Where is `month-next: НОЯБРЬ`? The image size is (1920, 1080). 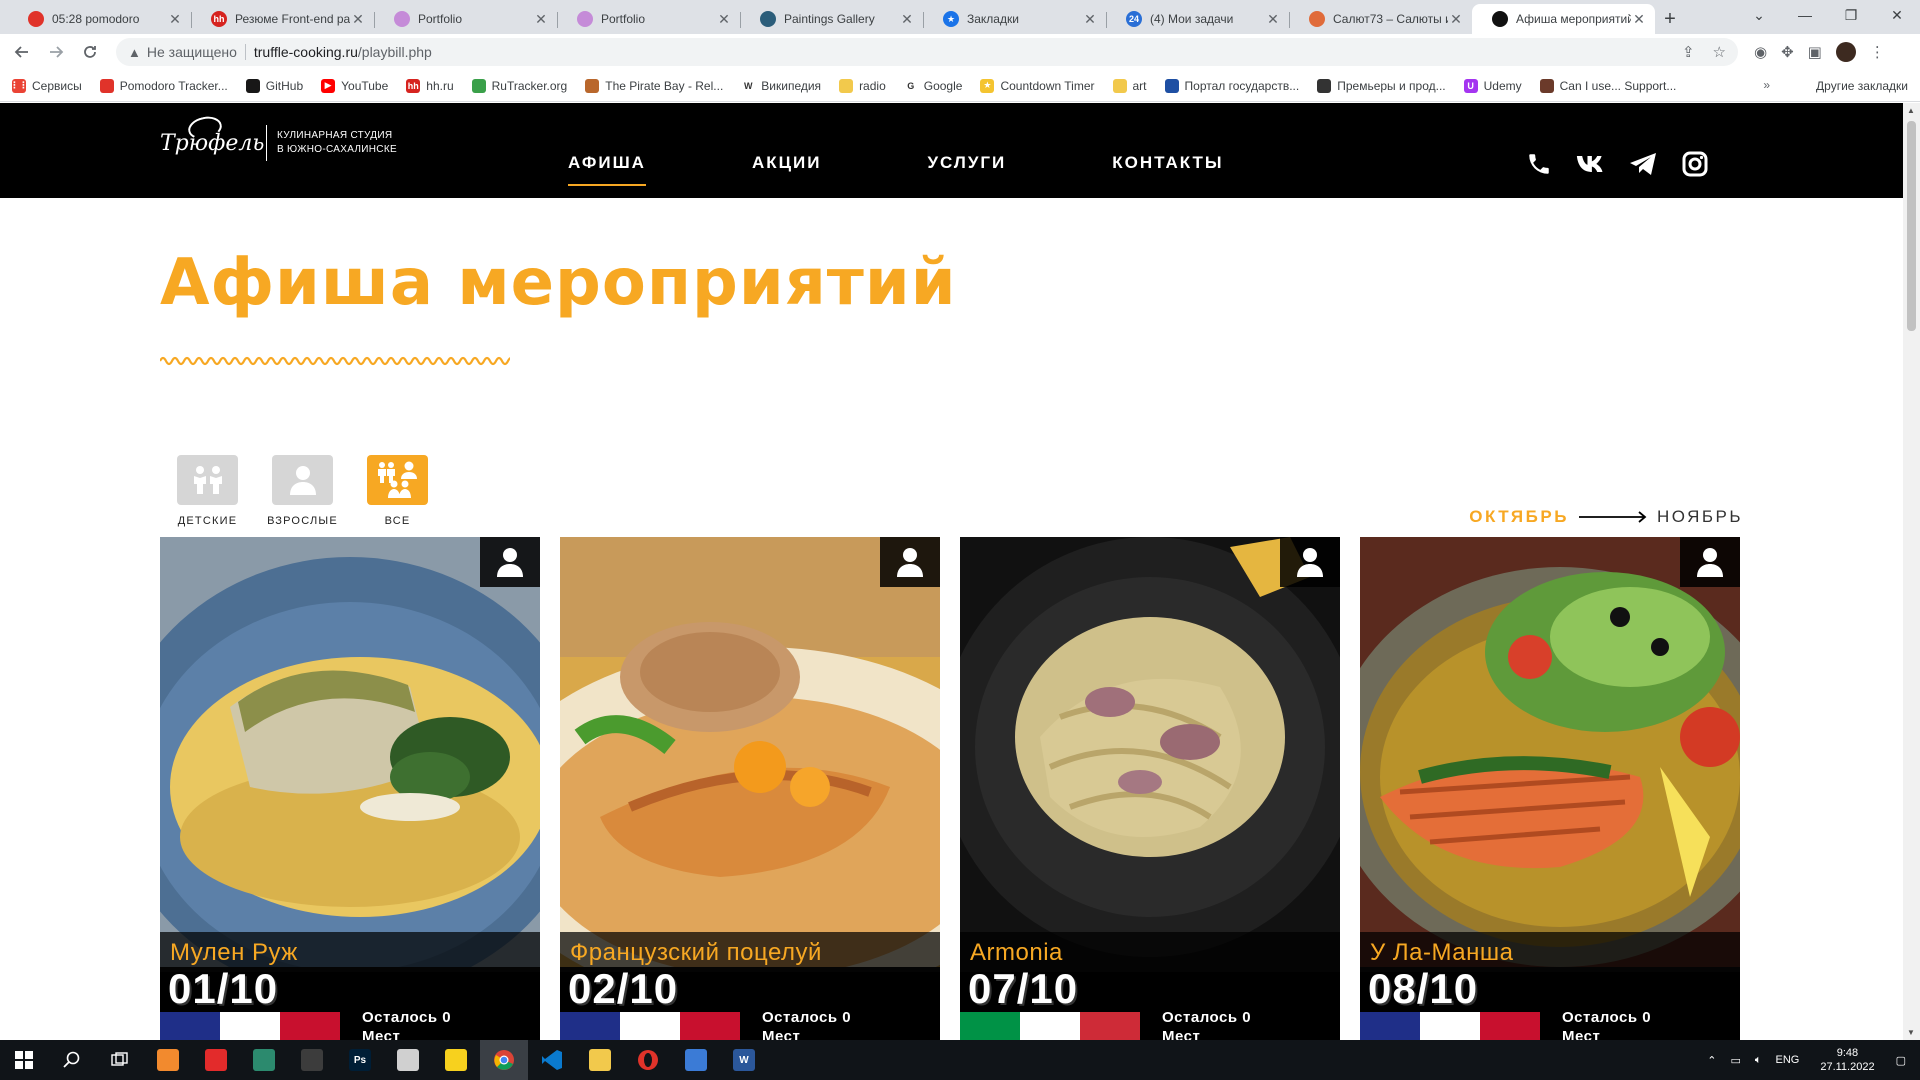
month-next: НОЯБРЬ is located at coordinates (1700, 517).